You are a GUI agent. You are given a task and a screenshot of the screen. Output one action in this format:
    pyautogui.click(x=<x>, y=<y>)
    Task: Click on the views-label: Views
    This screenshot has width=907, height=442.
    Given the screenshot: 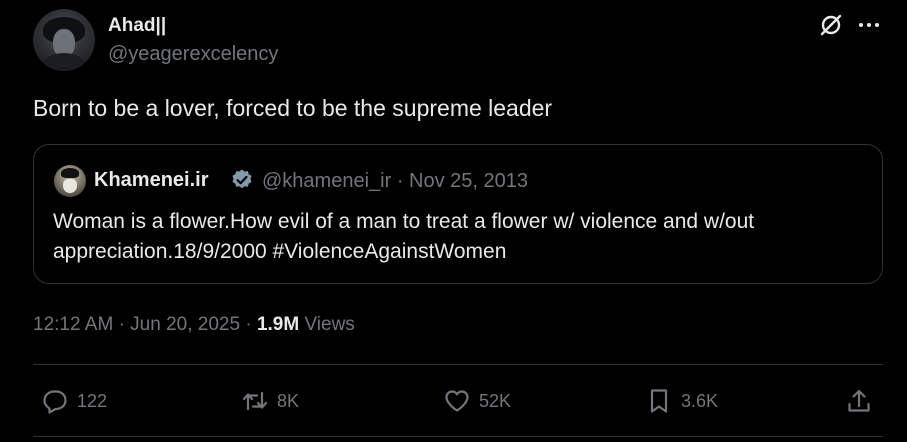 What is the action you would take?
    pyautogui.click(x=329, y=324)
    